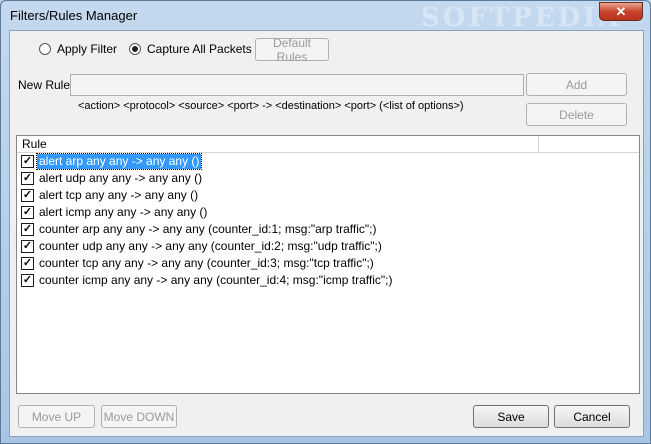 This screenshot has height=444, width=651. I want to click on close-button: ✕, so click(621, 11).